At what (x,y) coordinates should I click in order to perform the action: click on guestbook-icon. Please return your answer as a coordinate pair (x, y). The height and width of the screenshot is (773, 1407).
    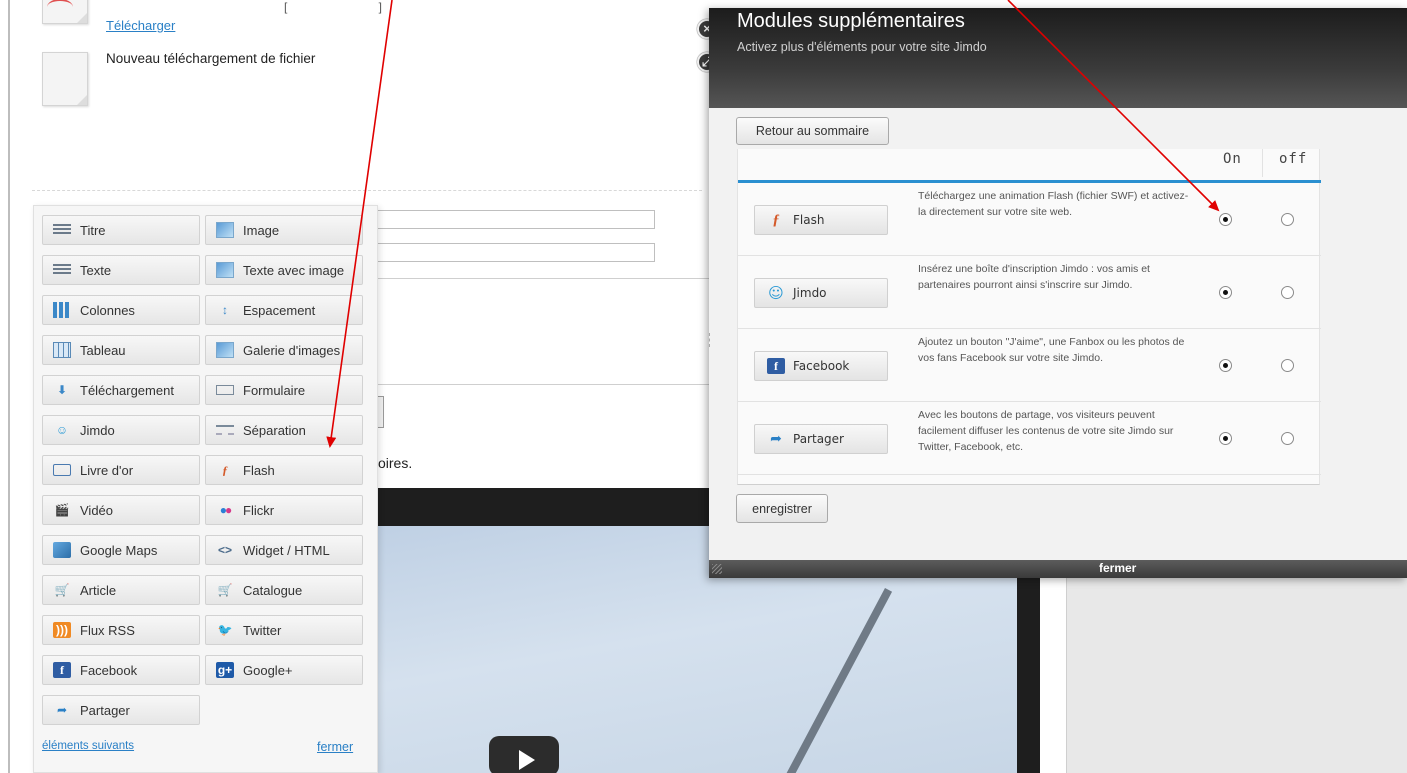
    Looking at the image, I should click on (62, 470).